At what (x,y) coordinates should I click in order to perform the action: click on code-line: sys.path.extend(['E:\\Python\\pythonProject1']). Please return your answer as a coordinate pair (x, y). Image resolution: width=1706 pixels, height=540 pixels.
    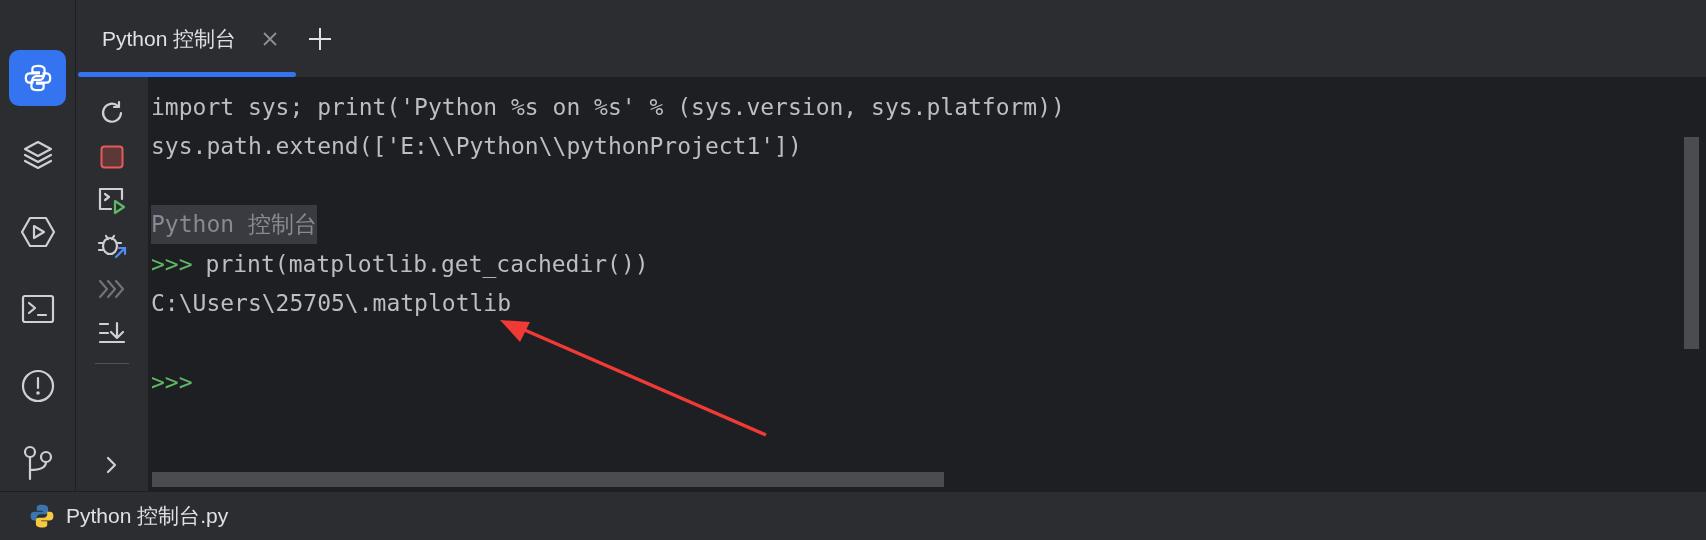
    Looking at the image, I should click on (476, 145).